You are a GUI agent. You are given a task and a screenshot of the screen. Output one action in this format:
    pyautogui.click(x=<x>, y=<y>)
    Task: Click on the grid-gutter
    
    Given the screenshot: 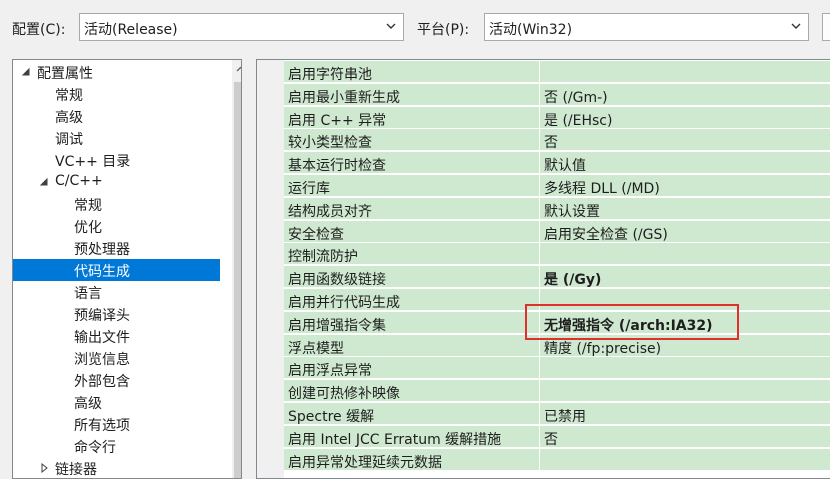 What is the action you would take?
    pyautogui.click(x=270, y=269)
    